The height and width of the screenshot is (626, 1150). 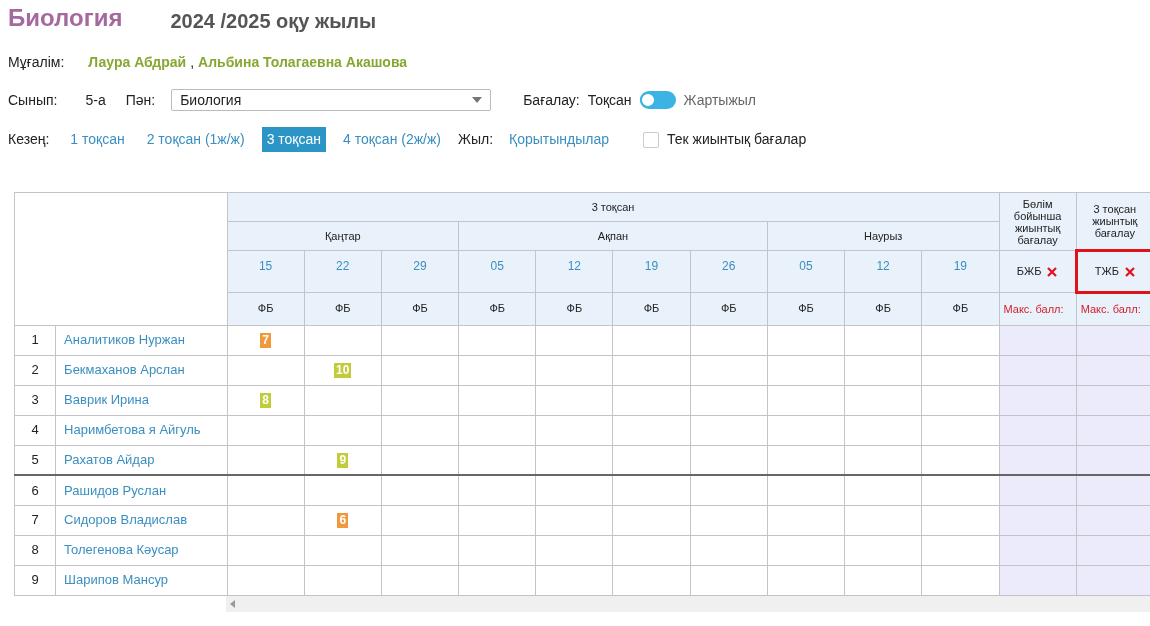 What do you see at coordinates (303, 62) in the screenshot?
I see `teacher-link: Альбина Толагаевна Акашова` at bounding box center [303, 62].